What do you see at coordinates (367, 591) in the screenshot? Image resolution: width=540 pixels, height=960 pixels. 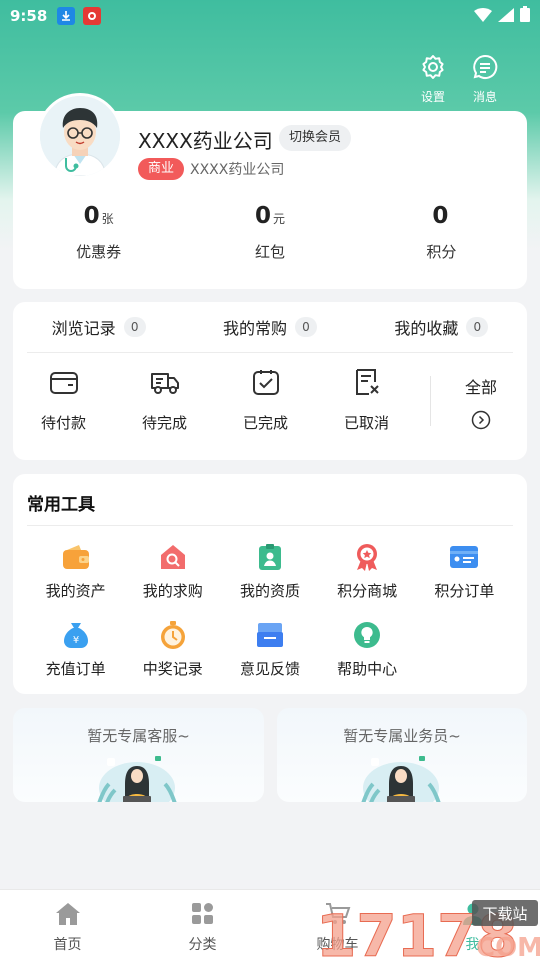 I see `tool-label: 积分商城` at bounding box center [367, 591].